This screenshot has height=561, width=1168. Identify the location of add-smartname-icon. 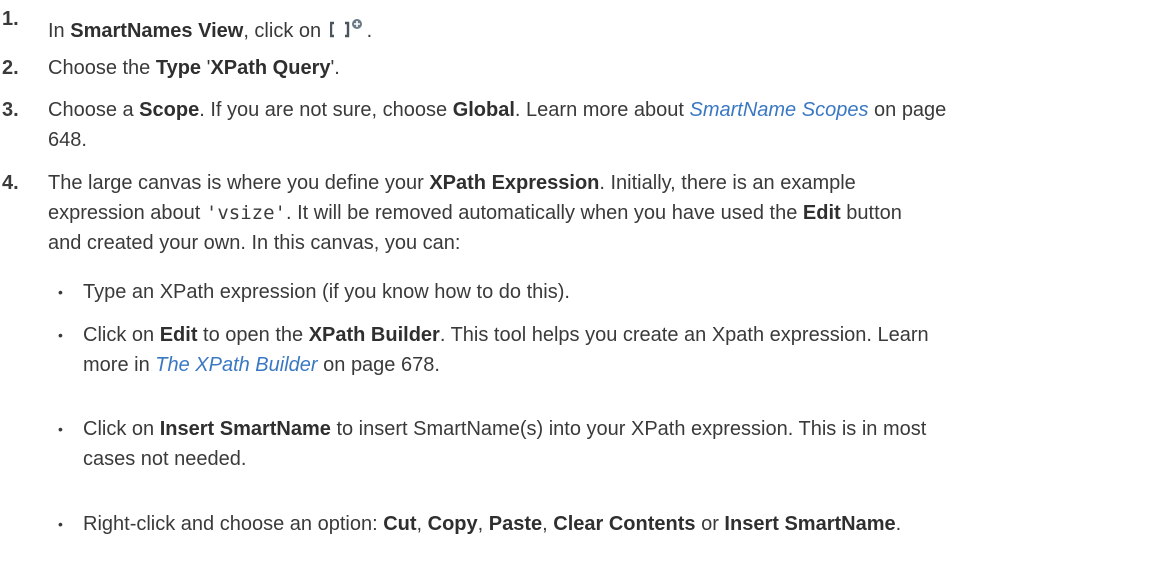
(347, 29).